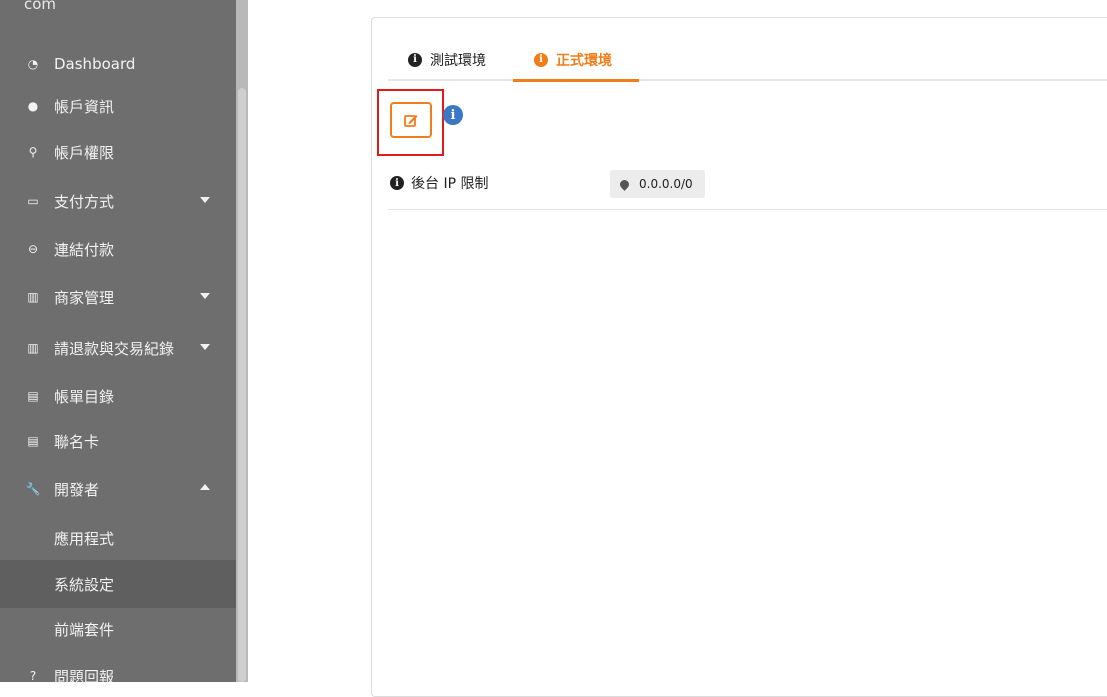  I want to click on sidebar-subitem-frontend-kit: 前端套件, so click(118, 629).